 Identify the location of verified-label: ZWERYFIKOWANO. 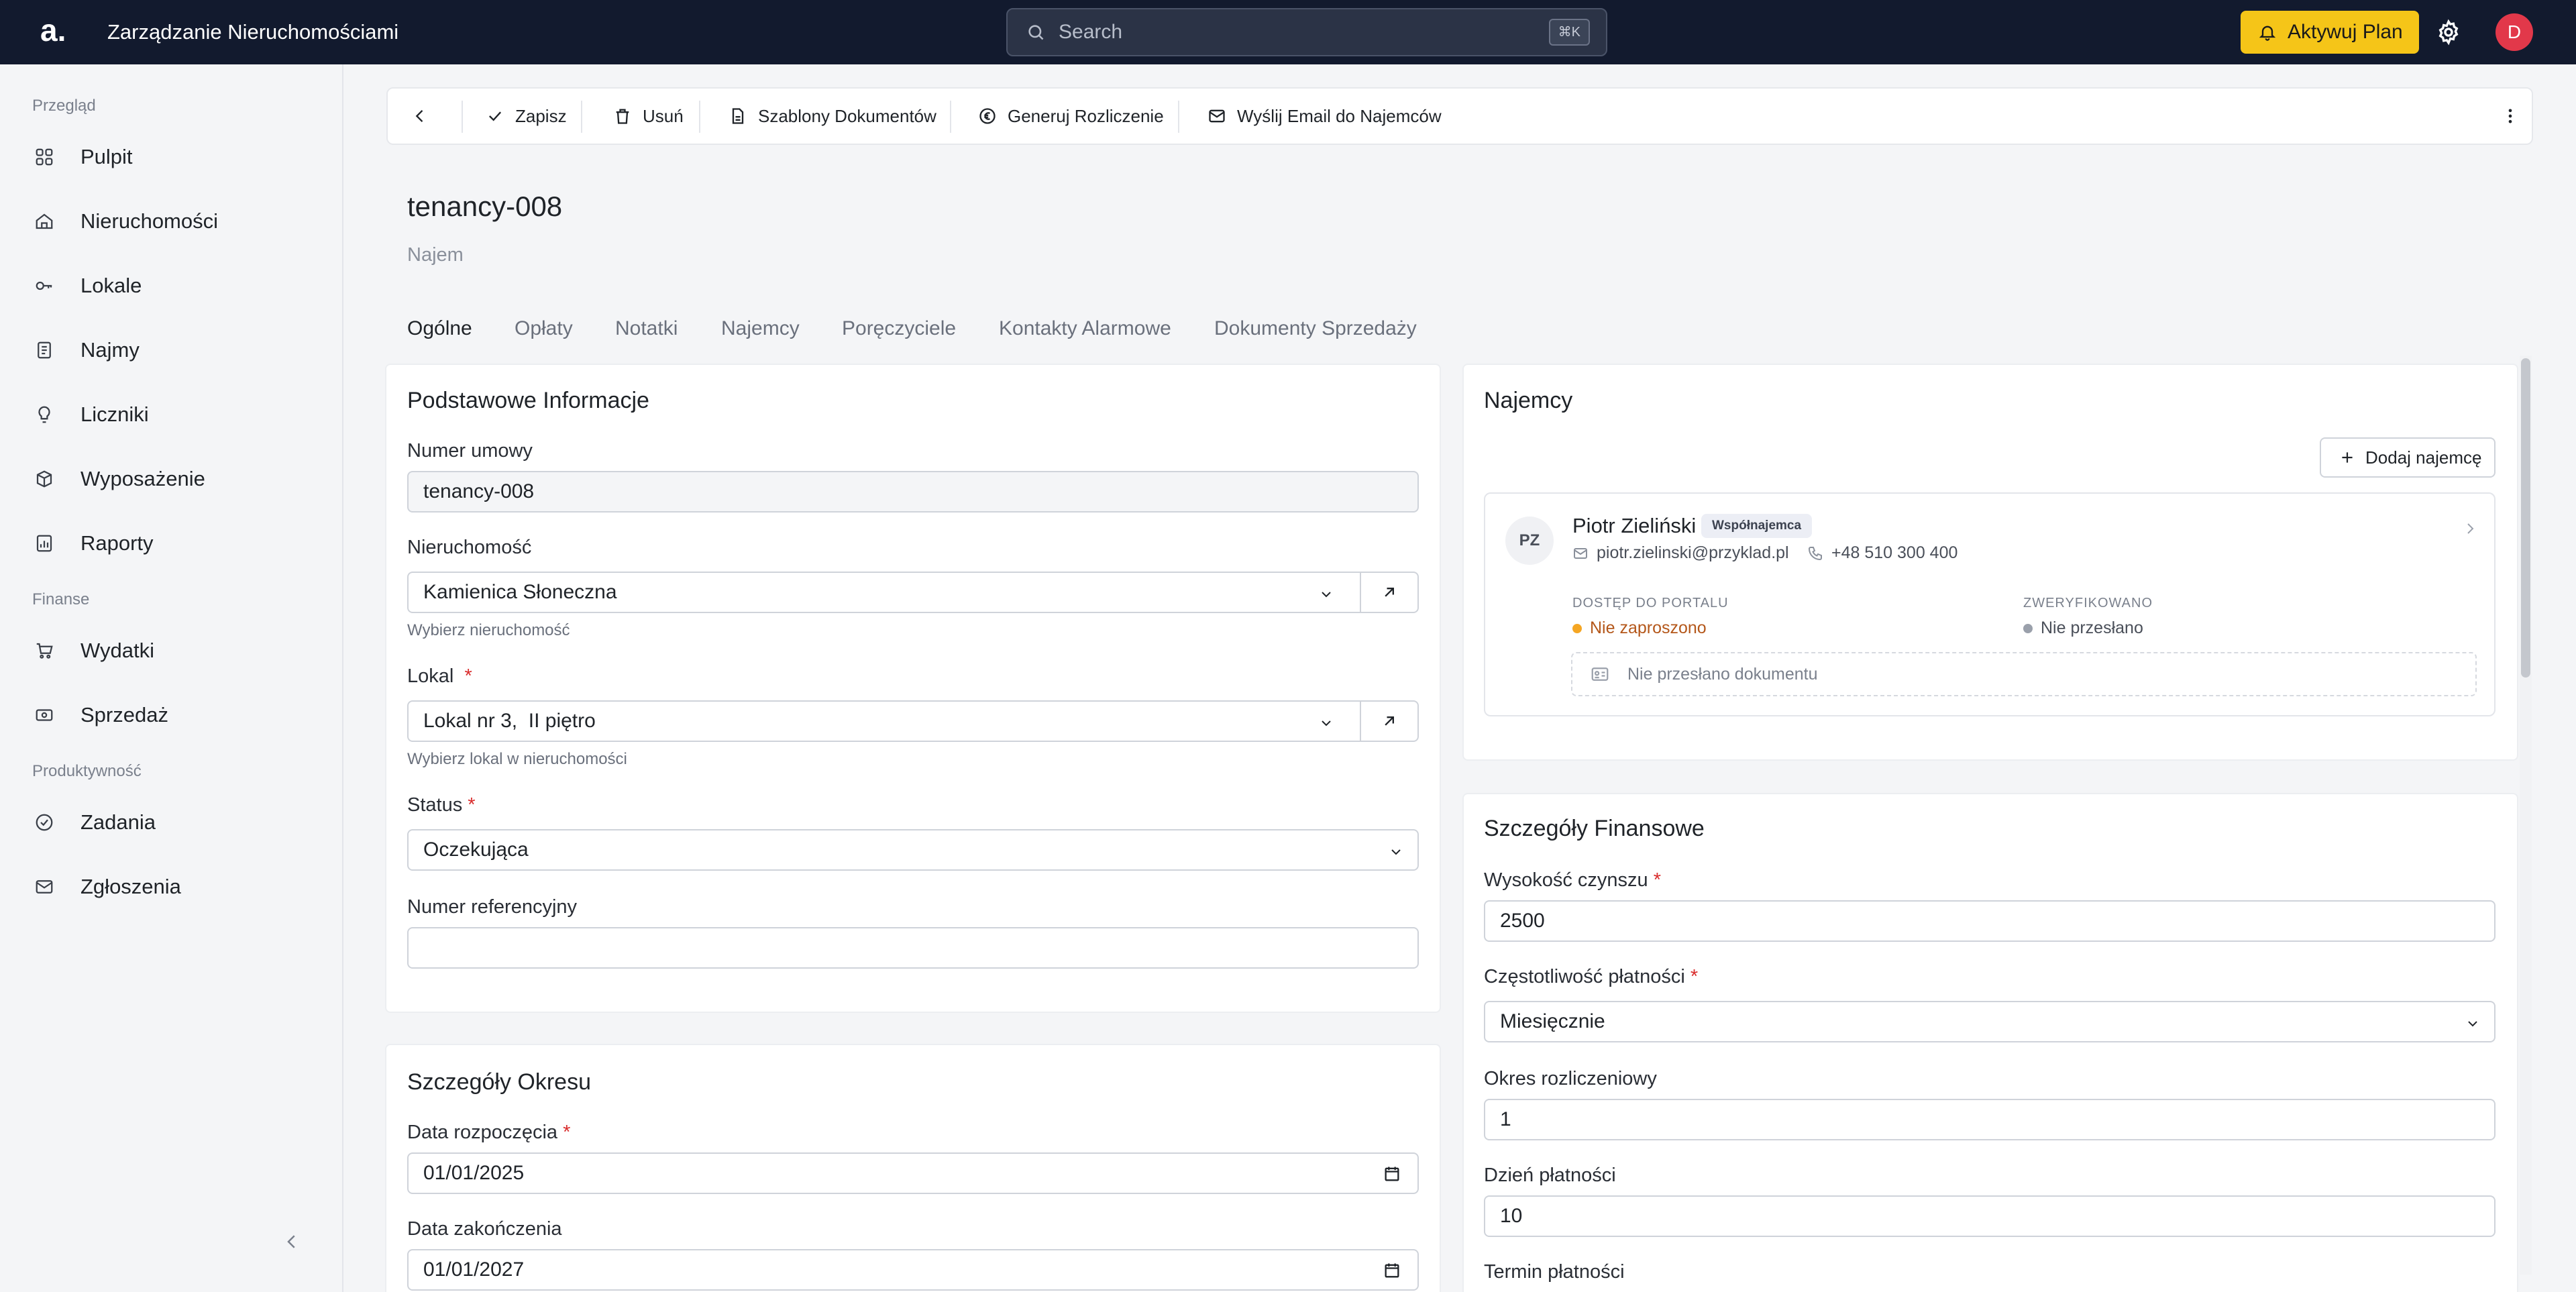
(2088, 603).